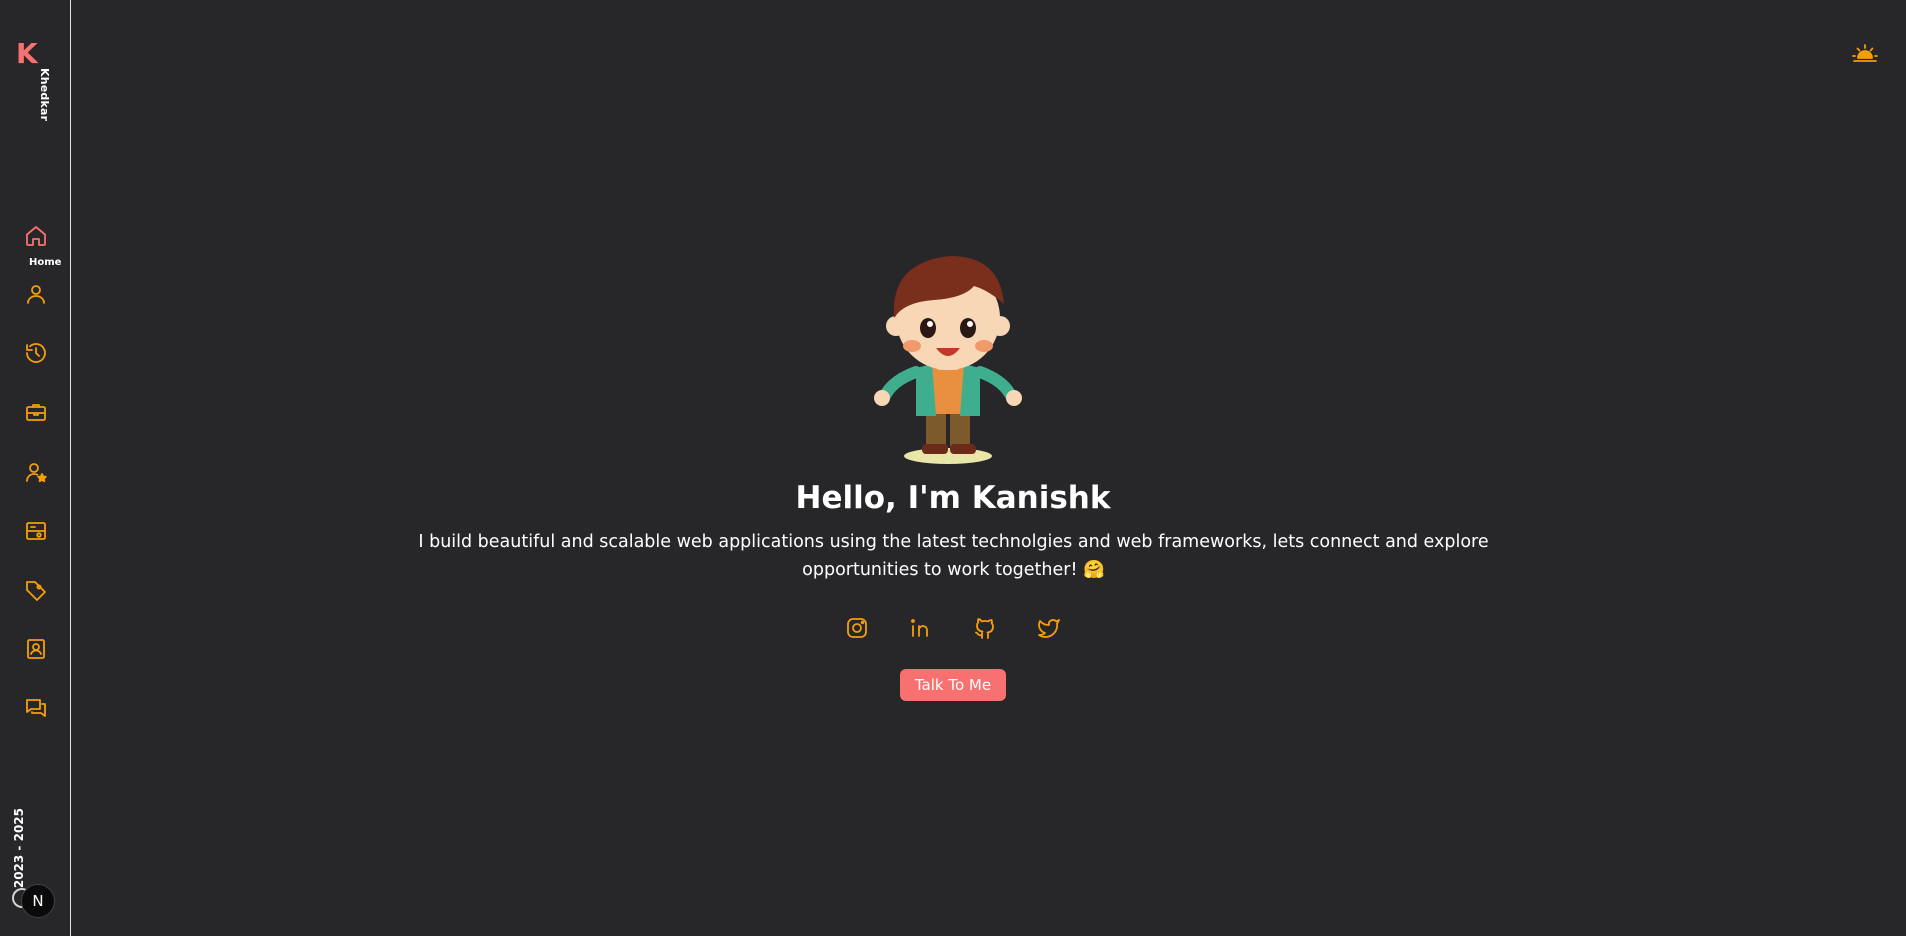 The width and height of the screenshot is (1906, 936). I want to click on chat-icon, so click(36, 708).